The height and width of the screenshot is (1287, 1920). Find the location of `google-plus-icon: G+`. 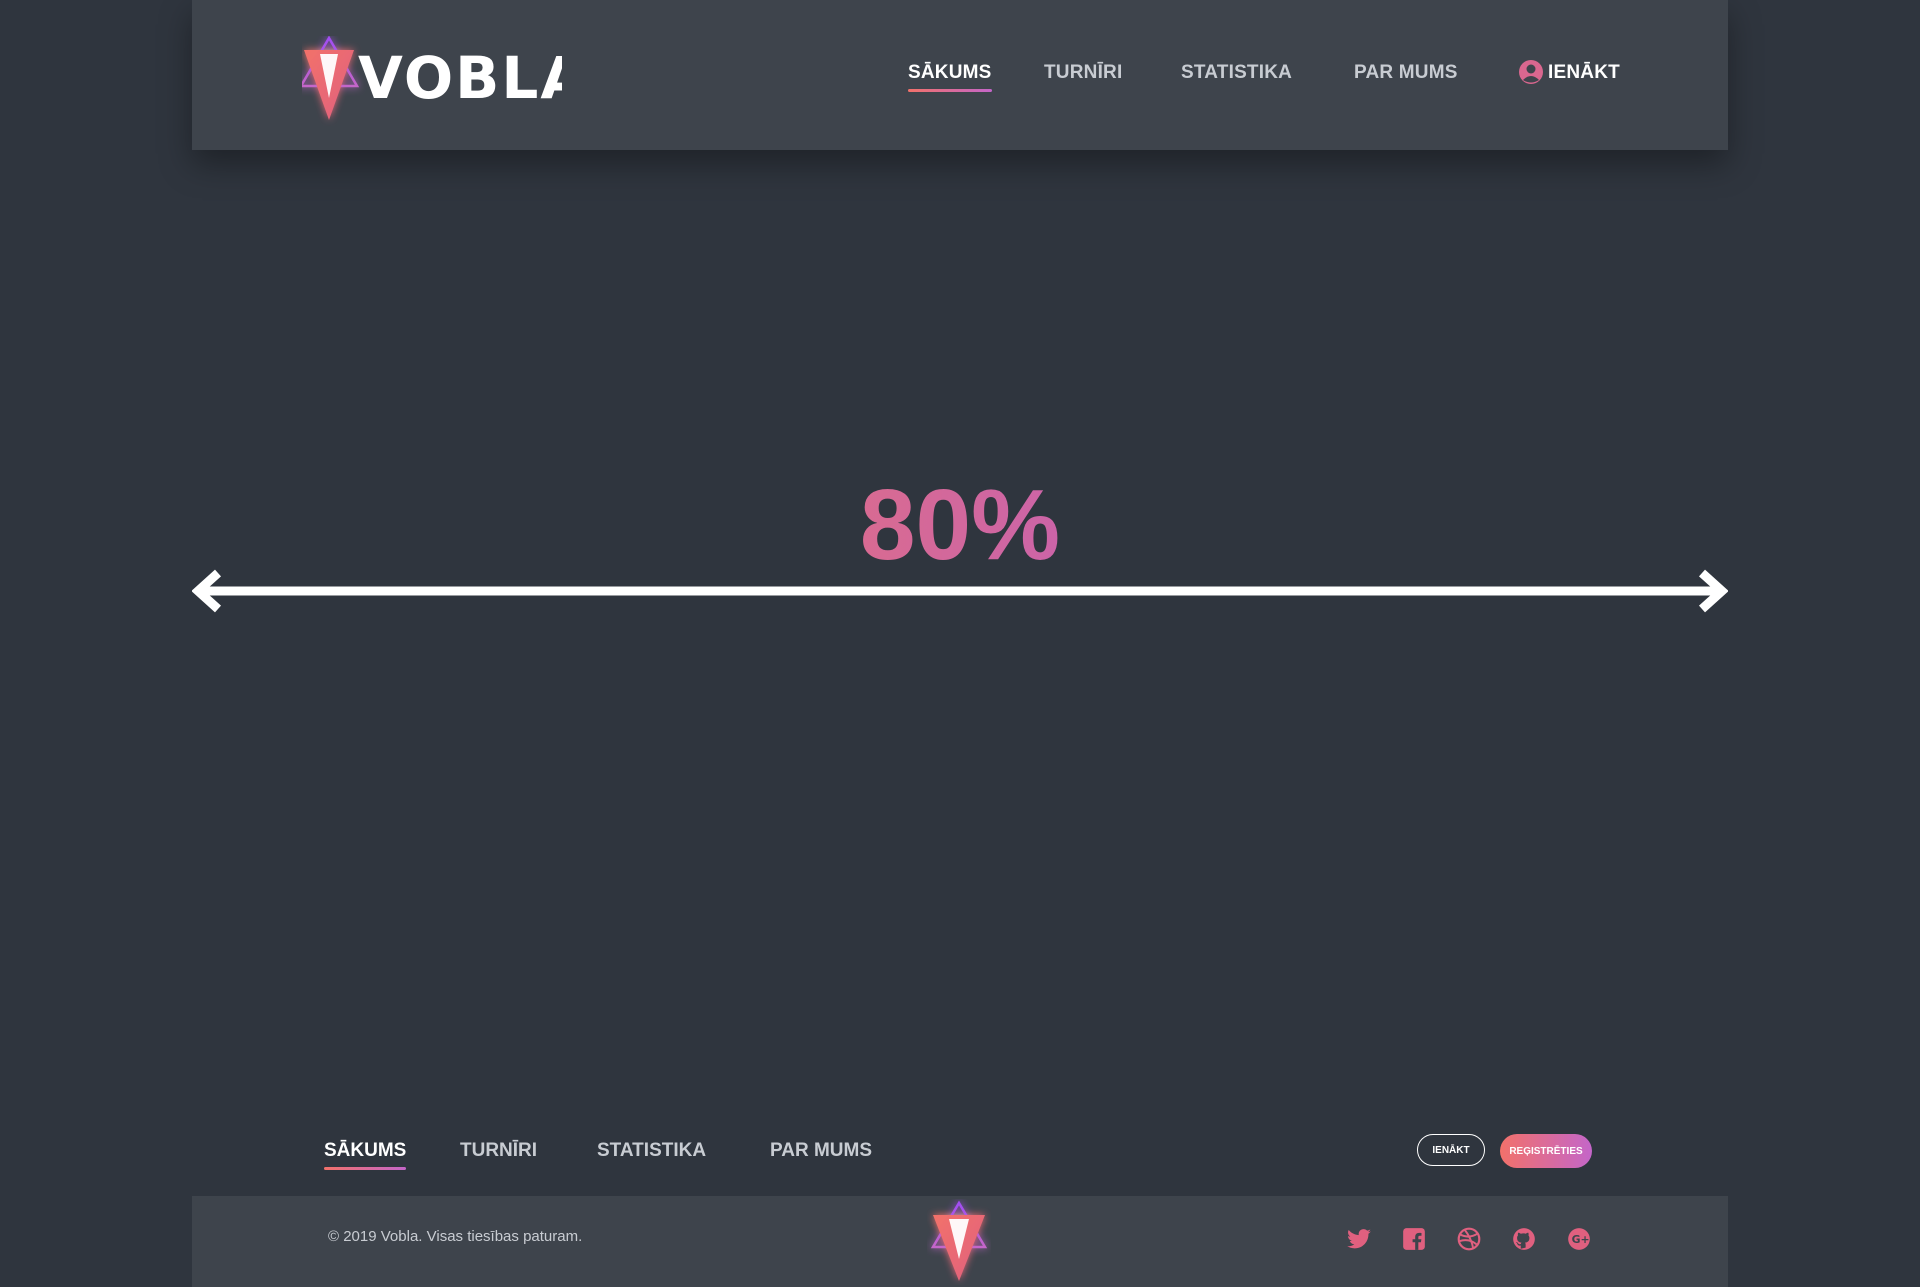

google-plus-icon: G+ is located at coordinates (1579, 1239).